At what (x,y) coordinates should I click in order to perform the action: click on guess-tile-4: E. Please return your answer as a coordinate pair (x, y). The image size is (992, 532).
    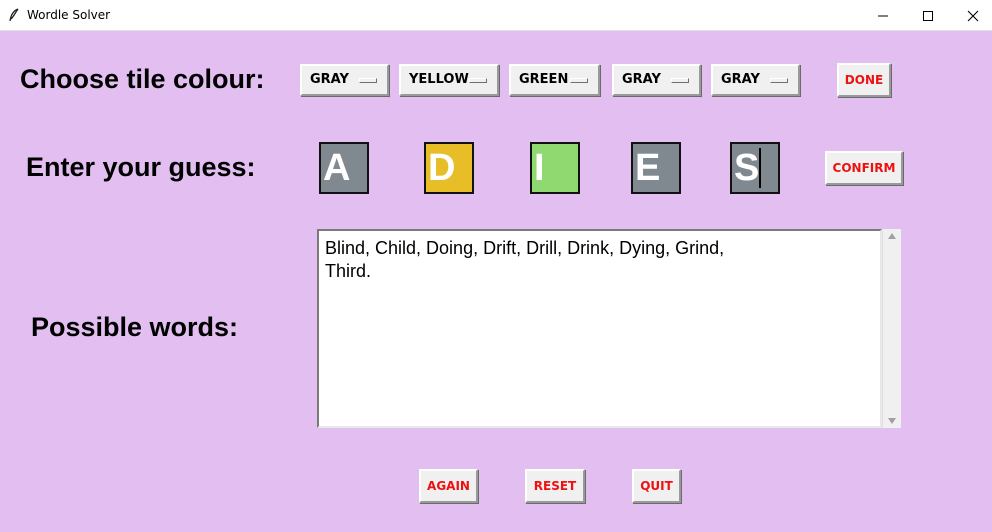
    Looking at the image, I should click on (656, 168).